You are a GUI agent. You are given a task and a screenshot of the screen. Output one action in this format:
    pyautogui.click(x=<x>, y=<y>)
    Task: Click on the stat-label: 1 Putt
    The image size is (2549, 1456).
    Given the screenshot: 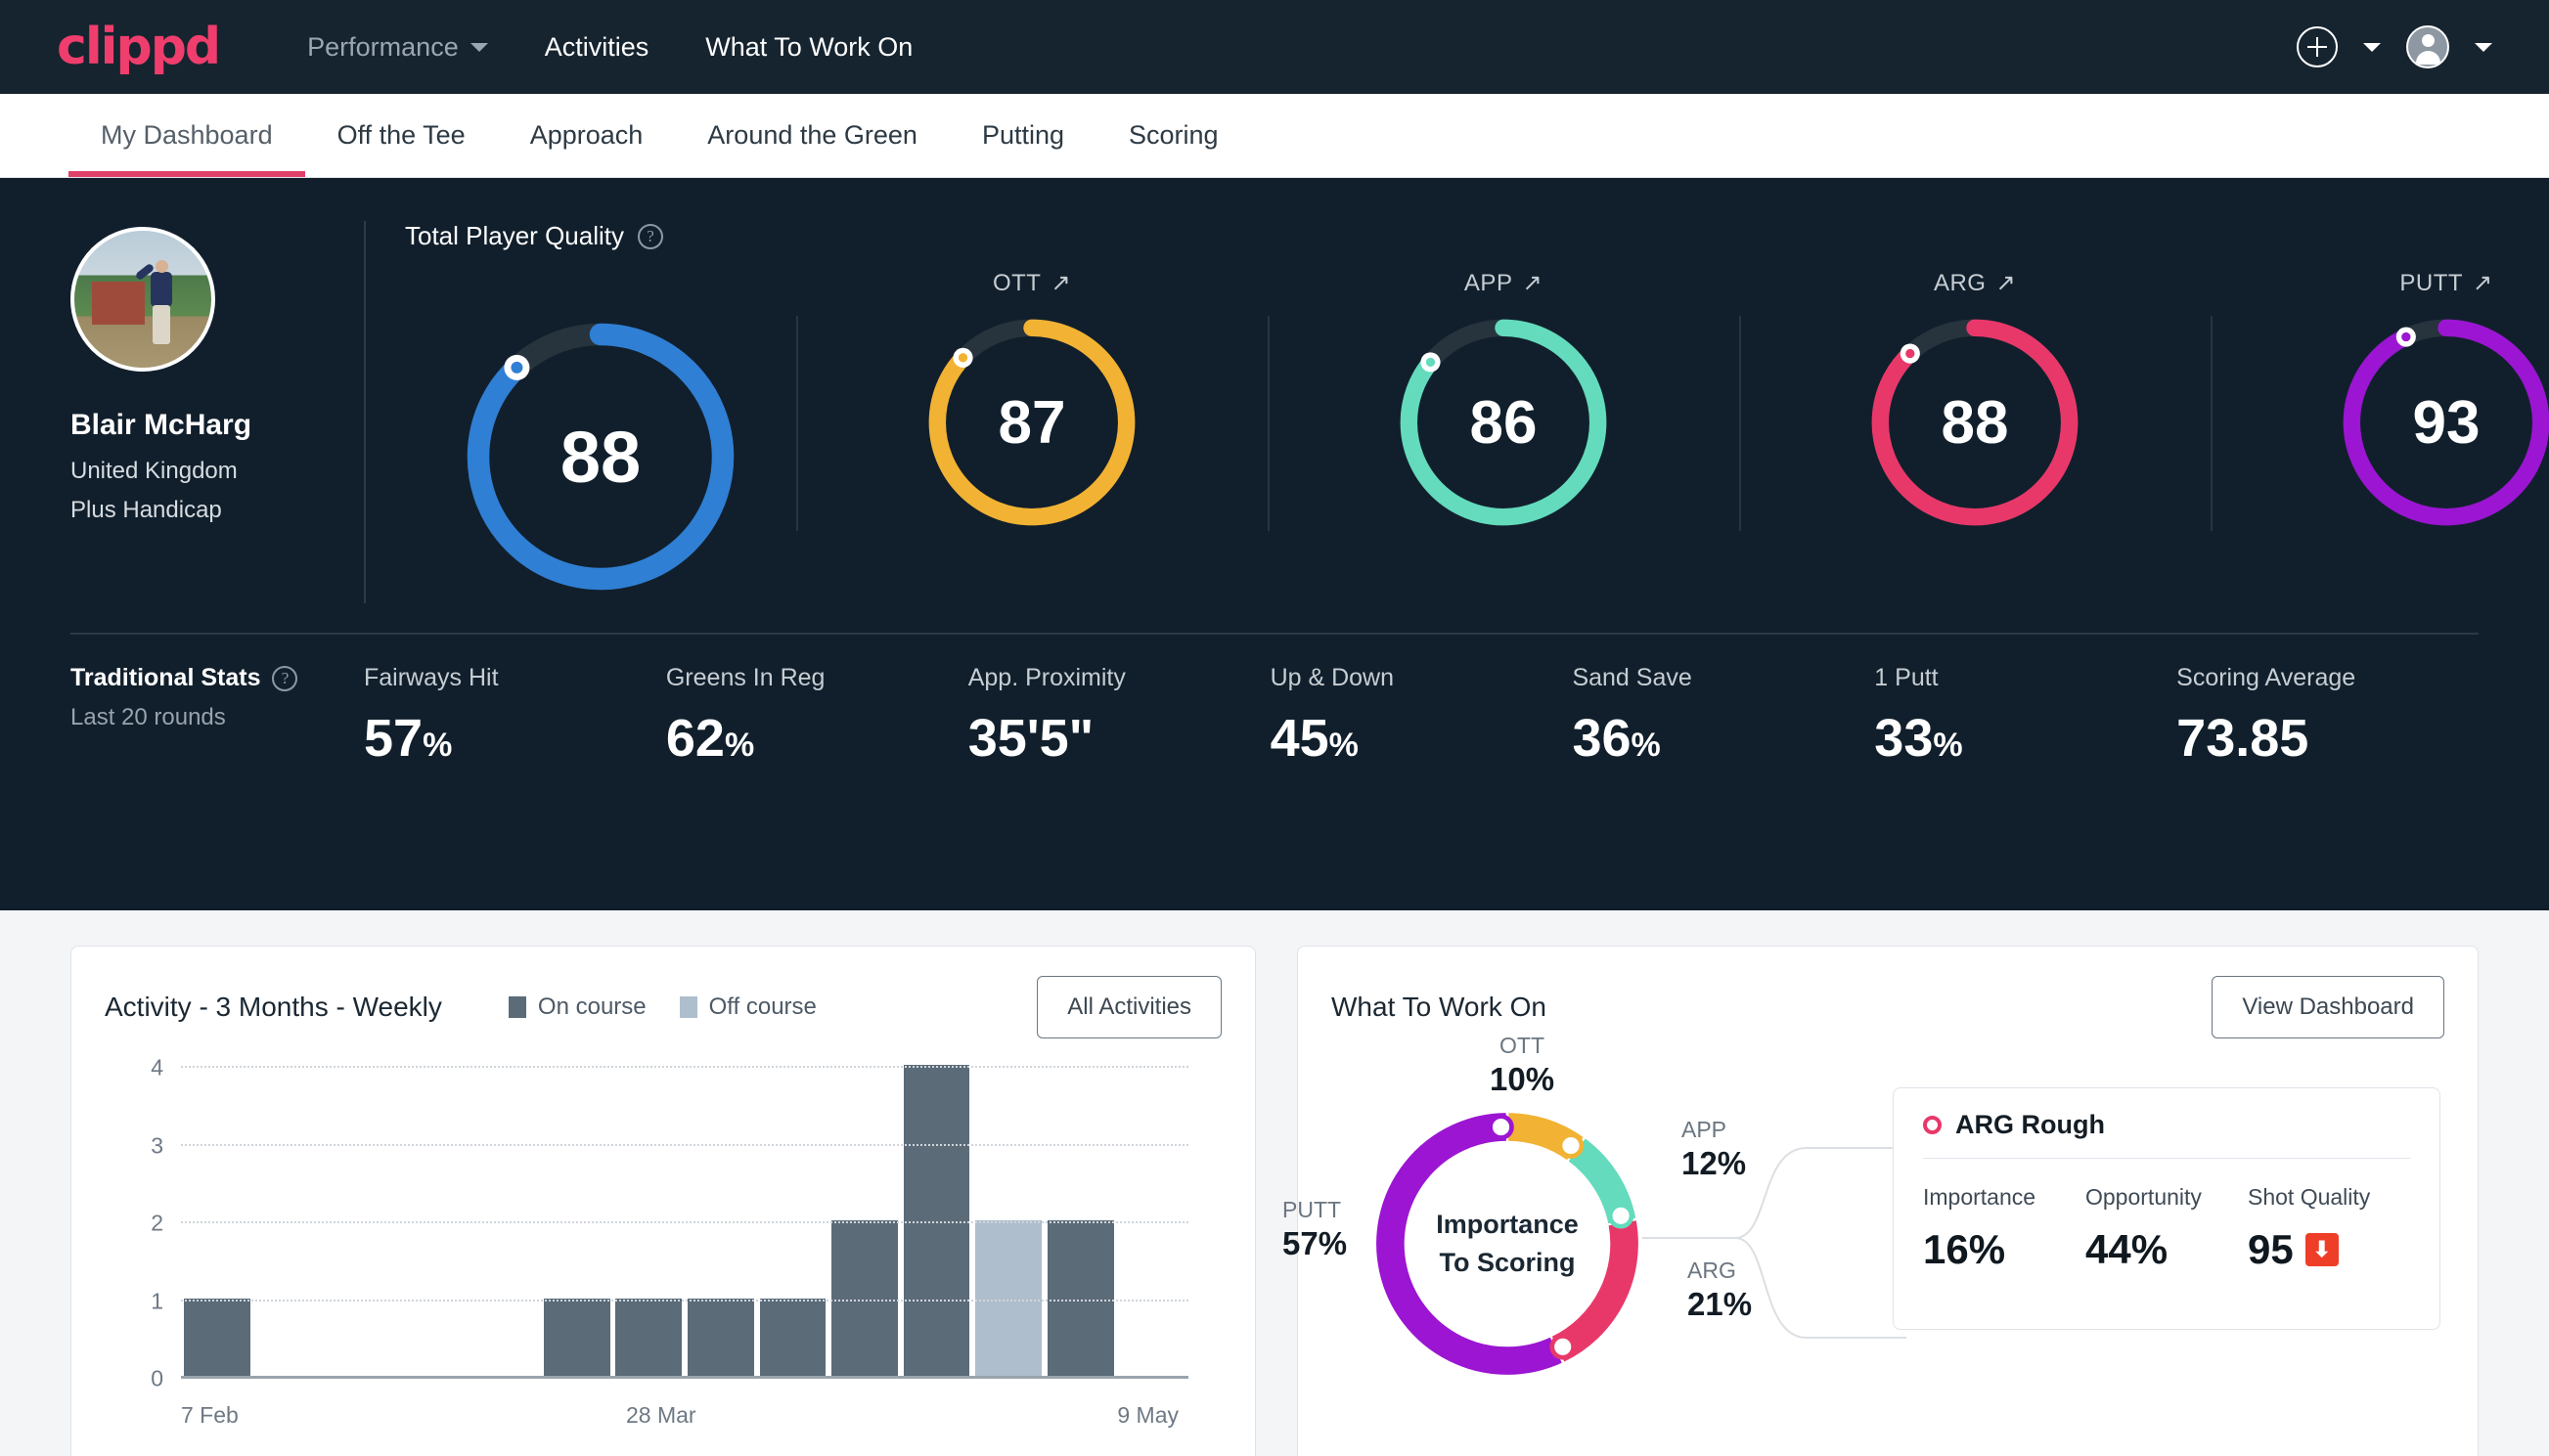 What is the action you would take?
    pyautogui.click(x=1907, y=677)
    